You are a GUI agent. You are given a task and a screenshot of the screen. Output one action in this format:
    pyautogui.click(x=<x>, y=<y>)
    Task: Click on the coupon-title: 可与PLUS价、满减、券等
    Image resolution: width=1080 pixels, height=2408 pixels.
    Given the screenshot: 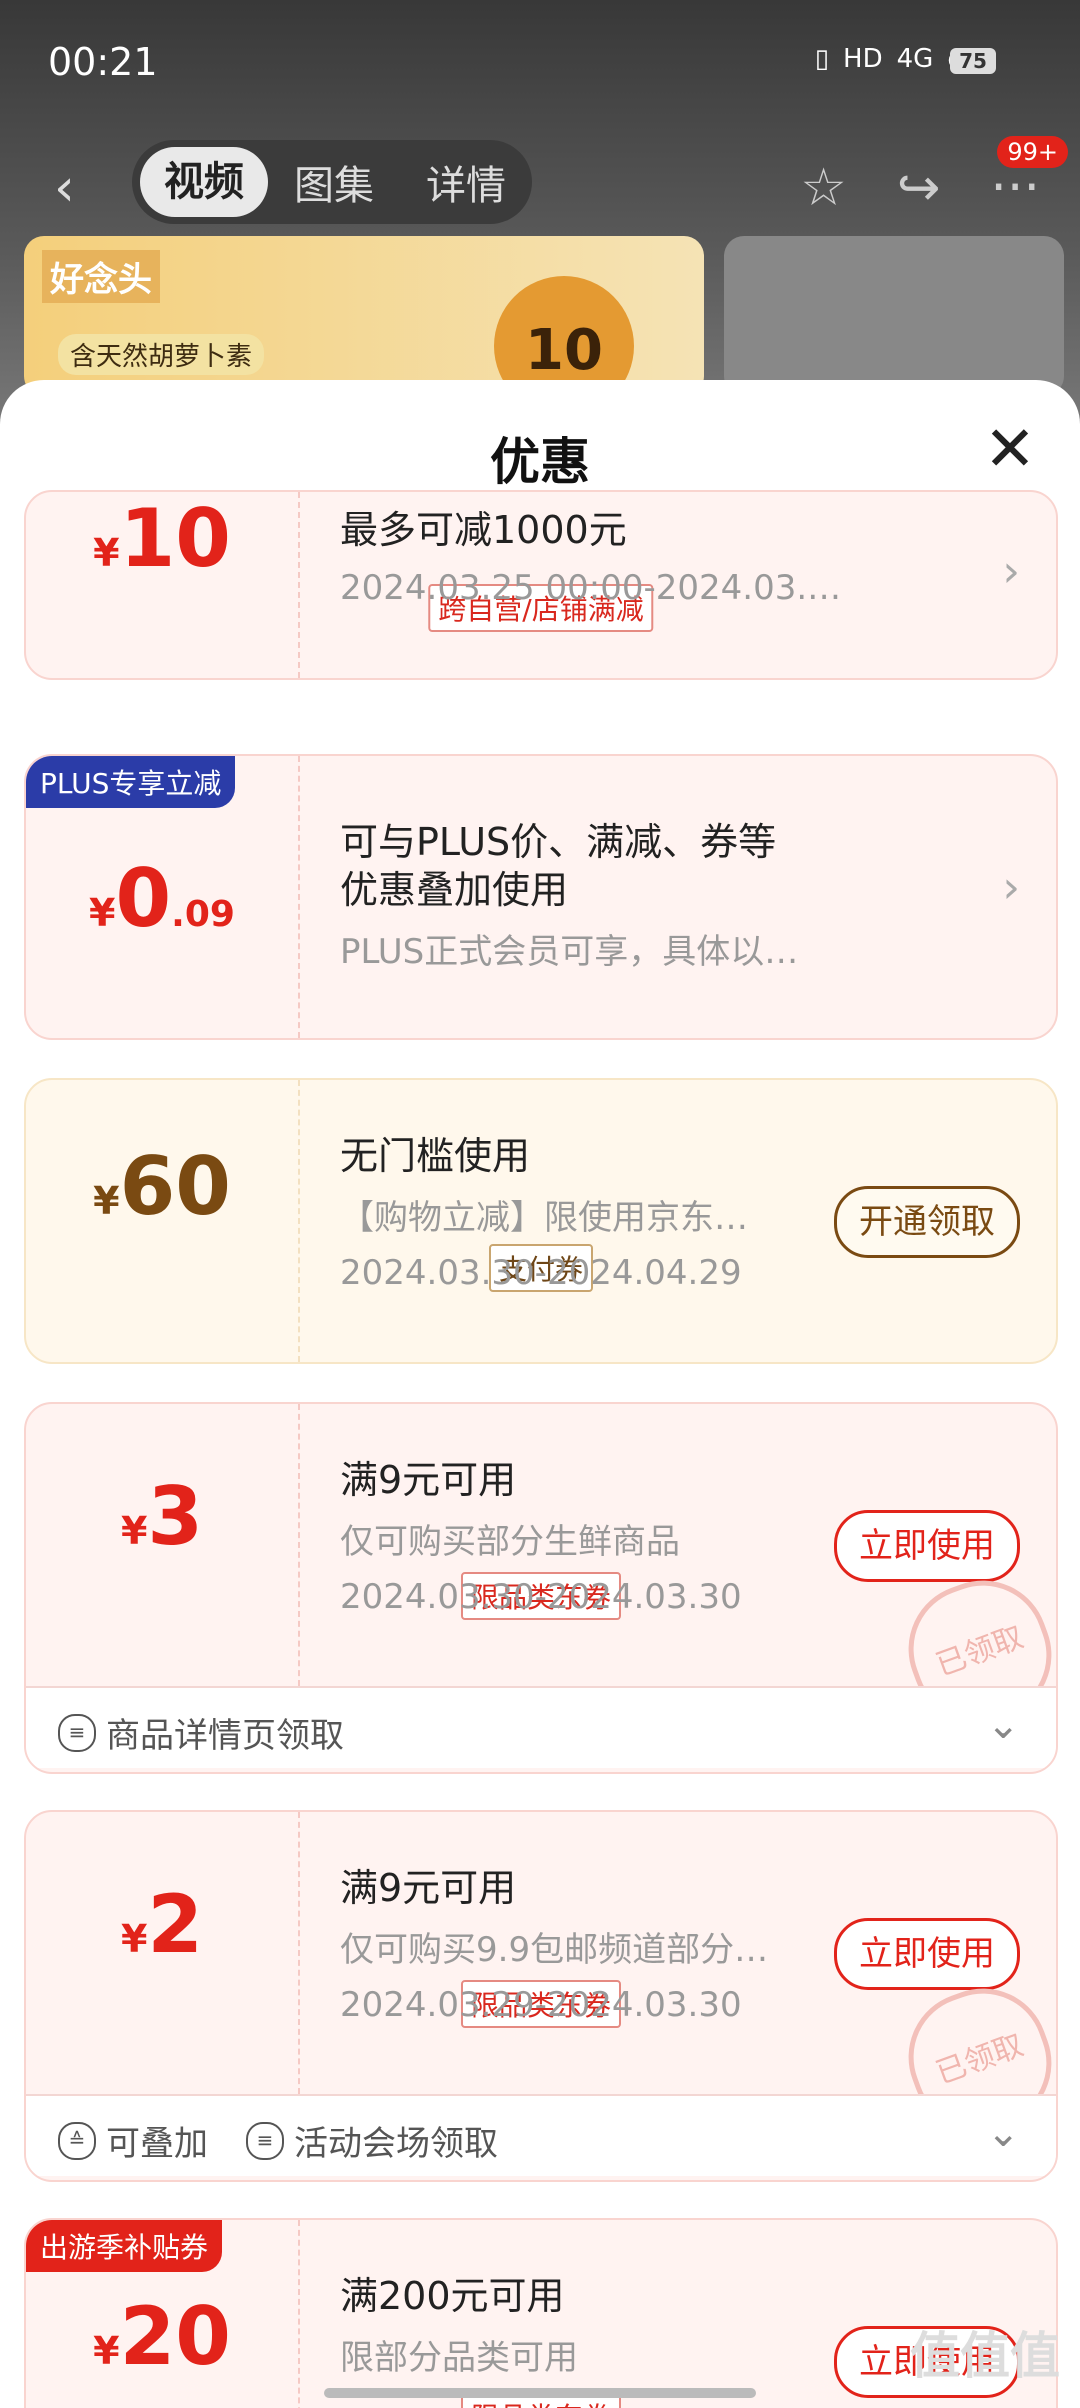 What is the action you would take?
    pyautogui.click(x=558, y=842)
    